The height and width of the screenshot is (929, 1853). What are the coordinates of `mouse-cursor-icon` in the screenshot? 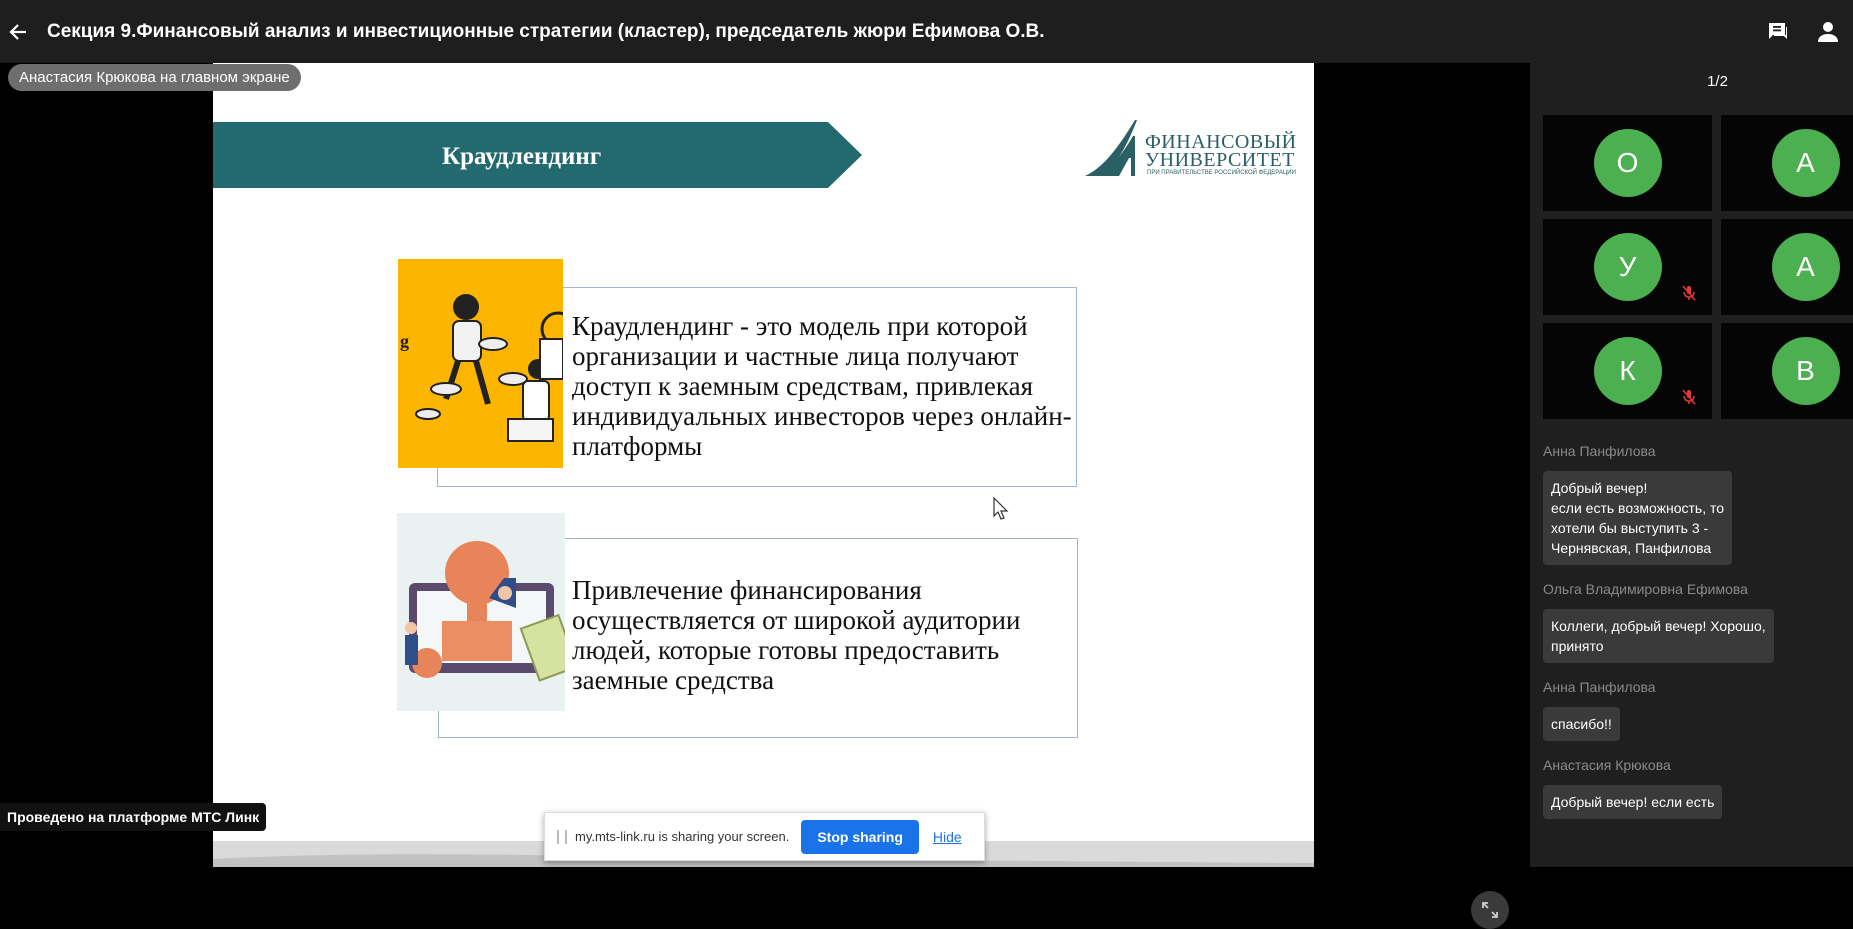 It's located at (1001, 511).